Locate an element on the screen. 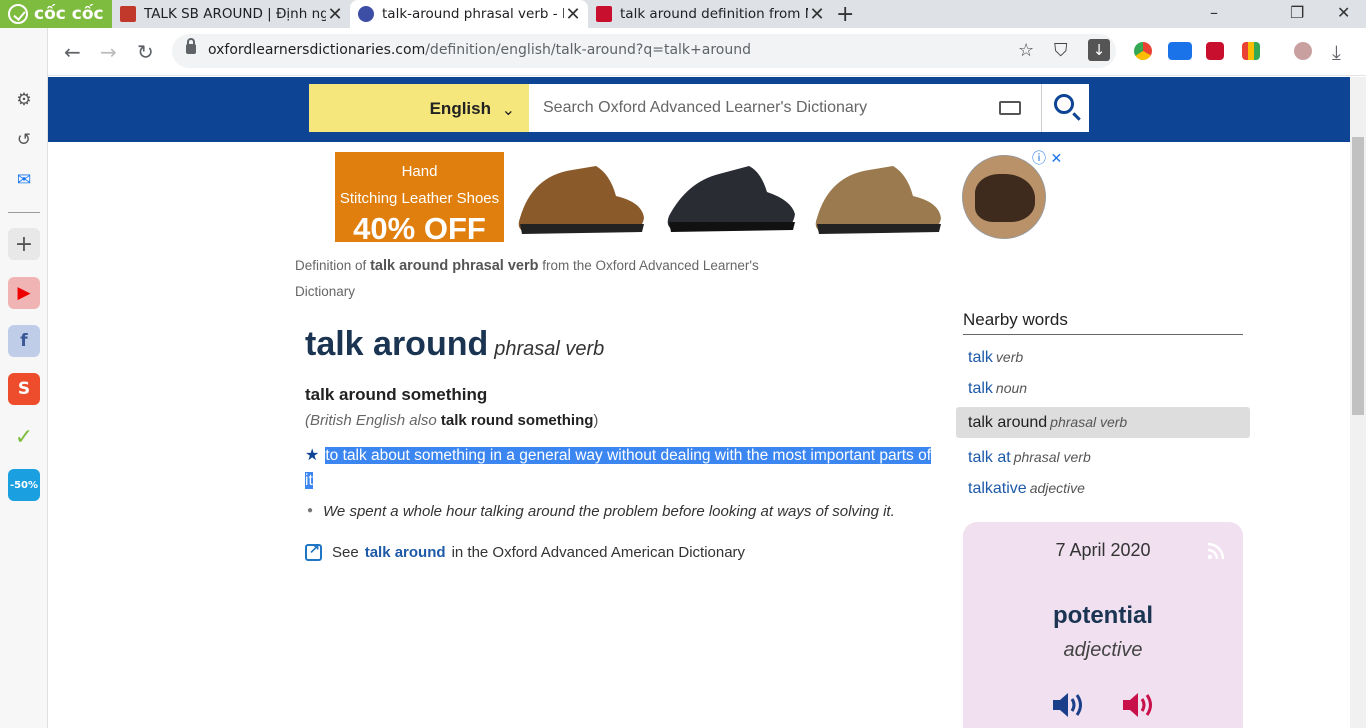 The width and height of the screenshot is (1366, 728). rss-icon is located at coordinates (1216, 551).